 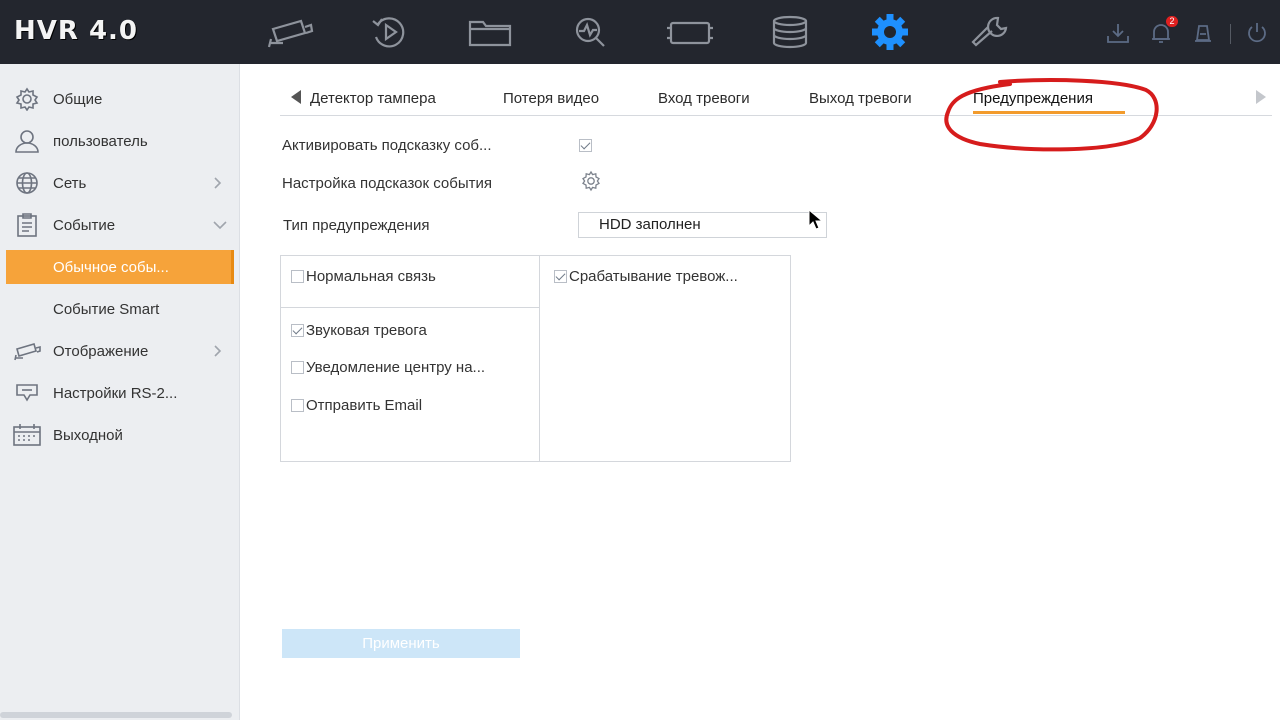 I want to click on mouse-cursor-icon, so click(x=816, y=219).